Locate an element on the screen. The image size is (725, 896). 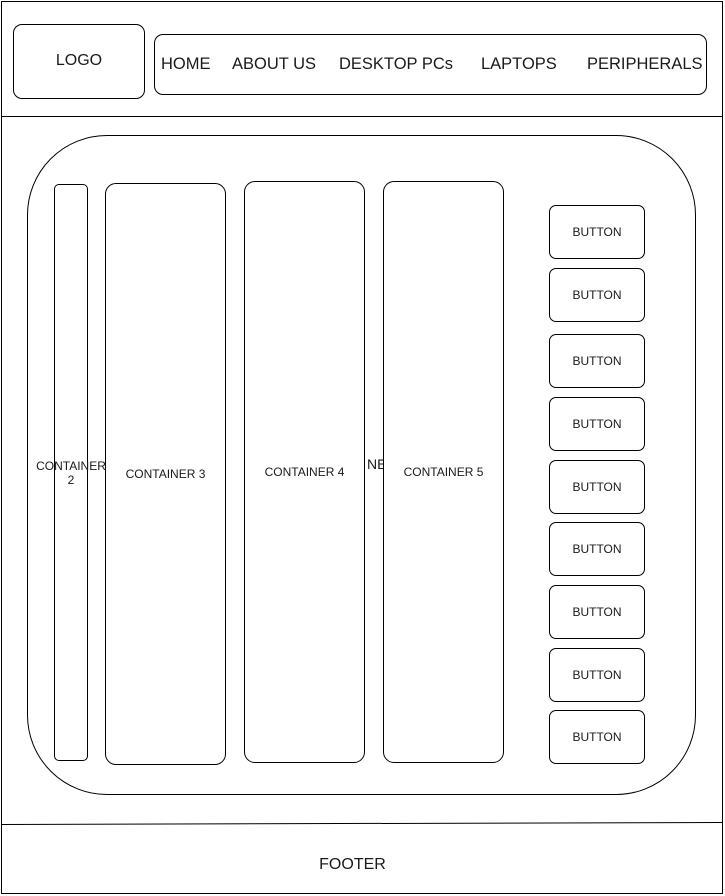
nav-item-peripherals: PERIPHERALS is located at coordinates (645, 64).